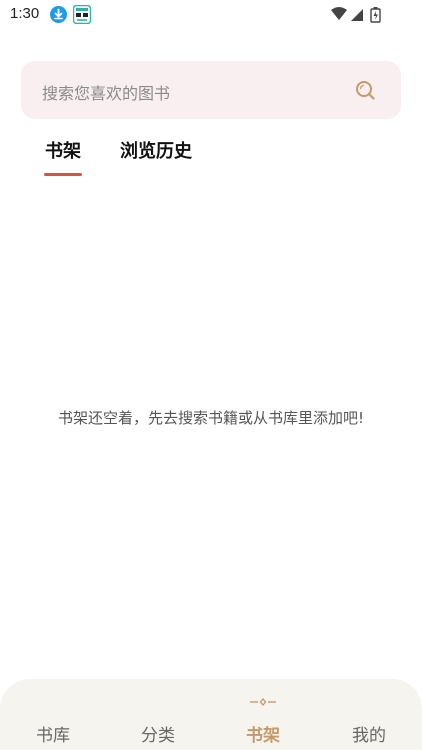  Describe the element at coordinates (369, 733) in the screenshot. I see `nav-item-mine: 我的` at that location.